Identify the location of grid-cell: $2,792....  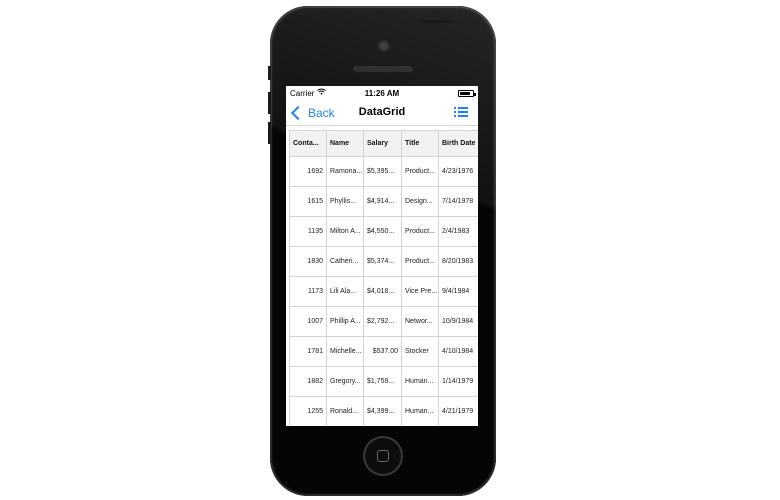
(382, 321).